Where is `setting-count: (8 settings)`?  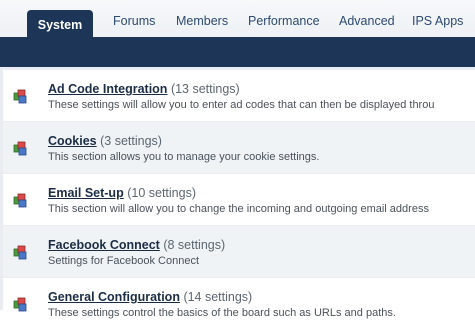
setting-count: (8 settings) is located at coordinates (194, 245).